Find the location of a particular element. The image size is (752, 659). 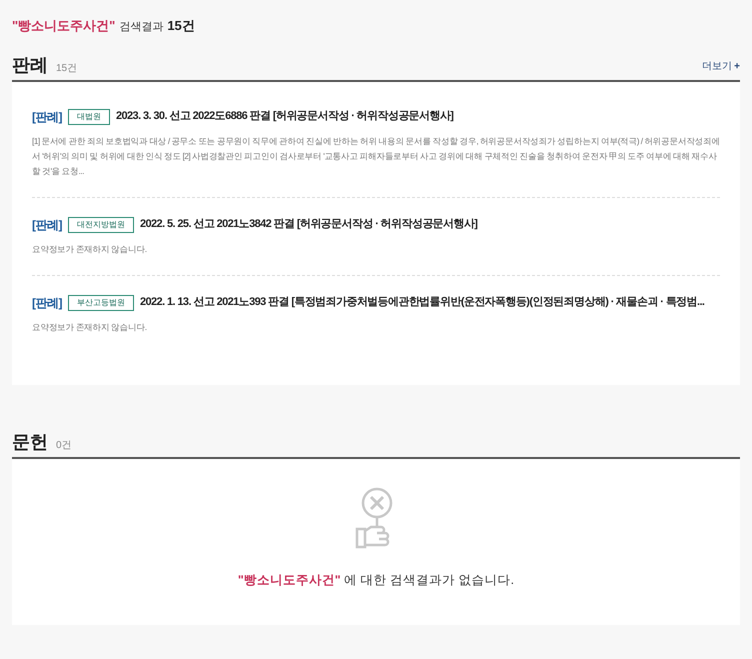

section-title: 판례 is located at coordinates (30, 65).